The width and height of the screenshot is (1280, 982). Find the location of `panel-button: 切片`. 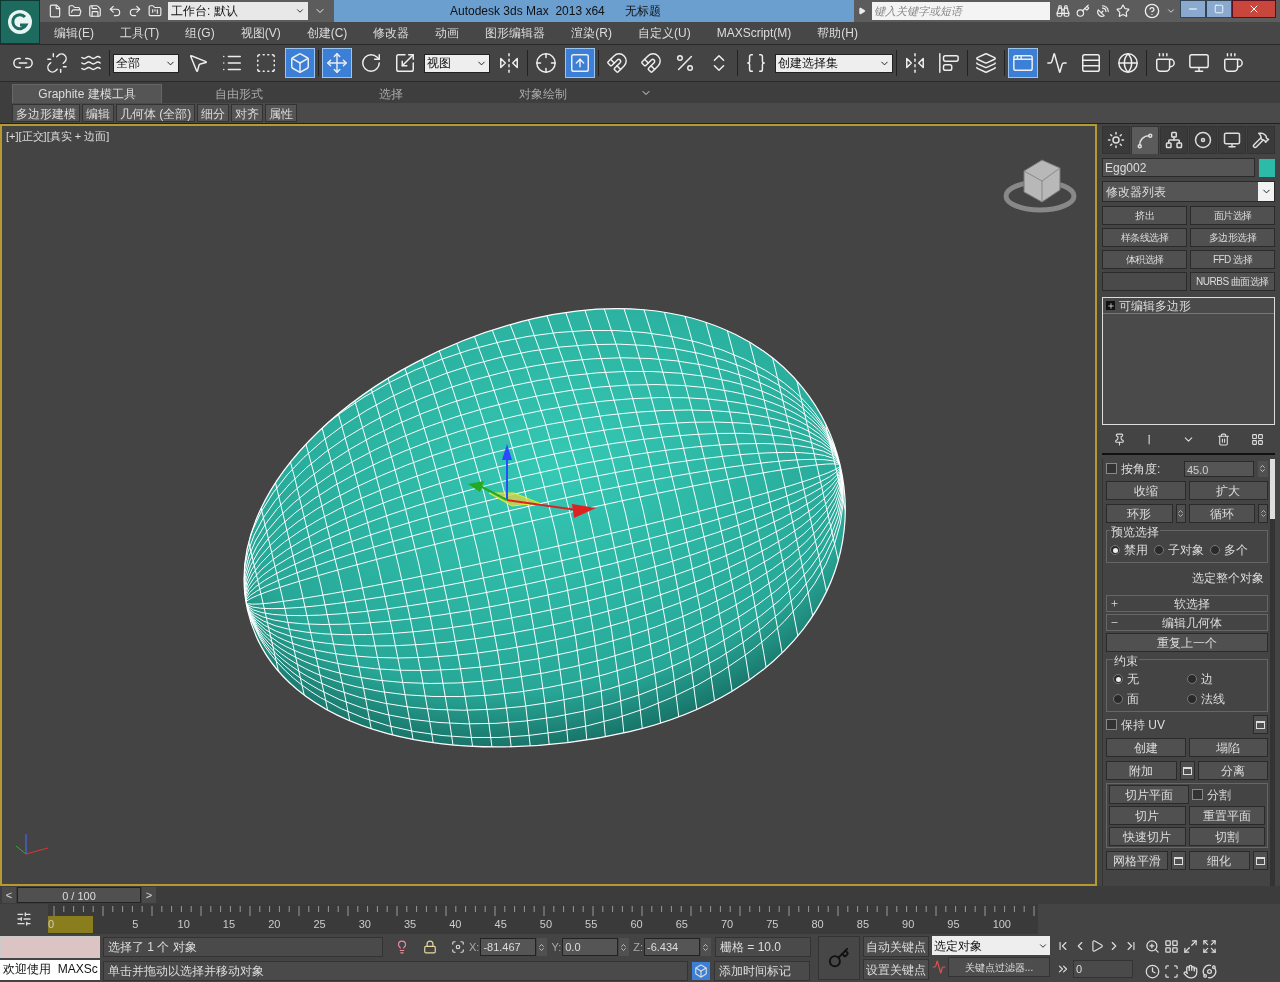

panel-button: 切片 is located at coordinates (1147, 815).